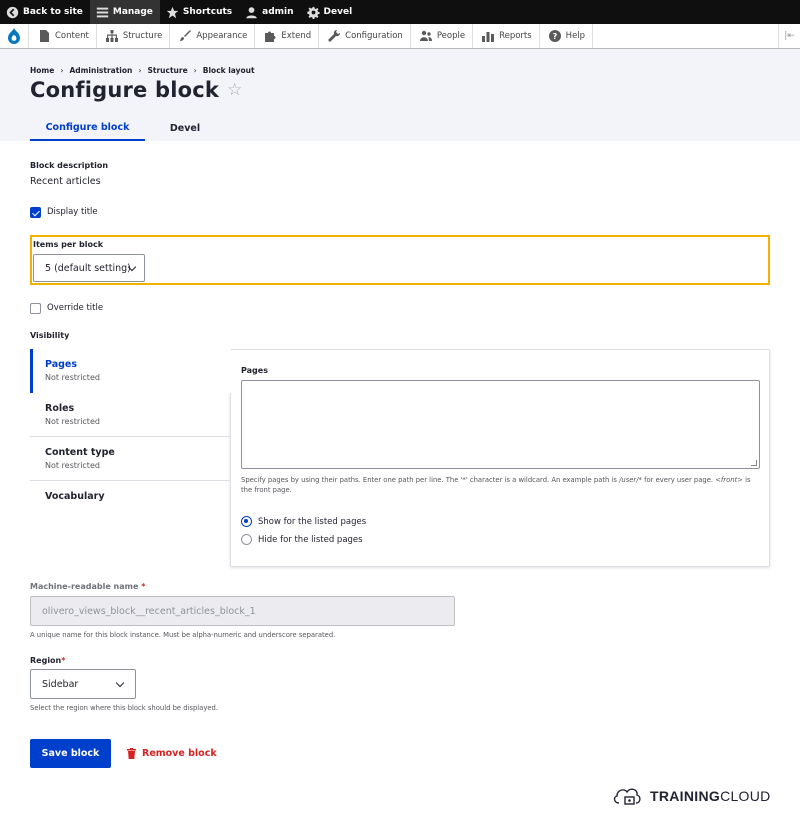 The image size is (800, 839). Describe the element at coordinates (185, 128) in the screenshot. I see `tab-devel: Devel` at that location.